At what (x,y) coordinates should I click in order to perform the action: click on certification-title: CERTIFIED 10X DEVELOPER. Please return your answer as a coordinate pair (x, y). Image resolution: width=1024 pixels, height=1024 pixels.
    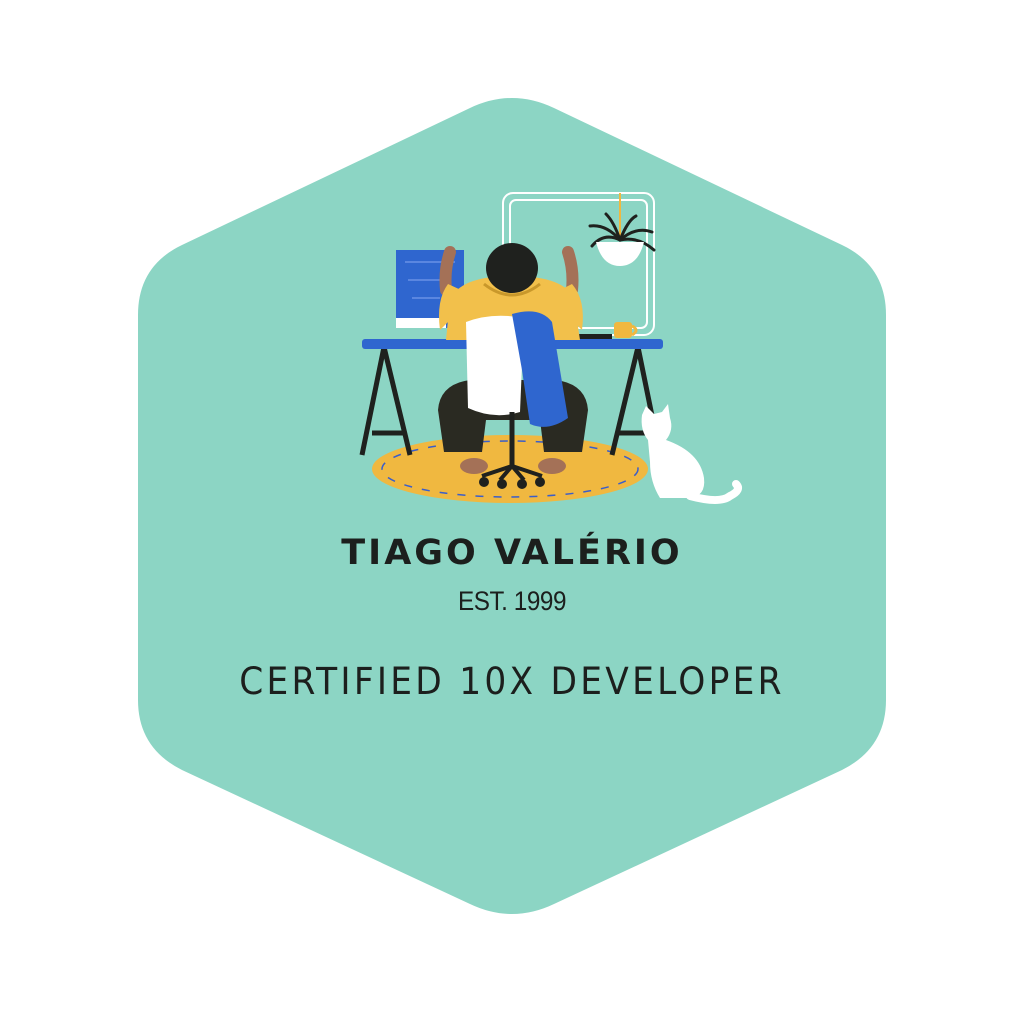
    Looking at the image, I should click on (512, 681).